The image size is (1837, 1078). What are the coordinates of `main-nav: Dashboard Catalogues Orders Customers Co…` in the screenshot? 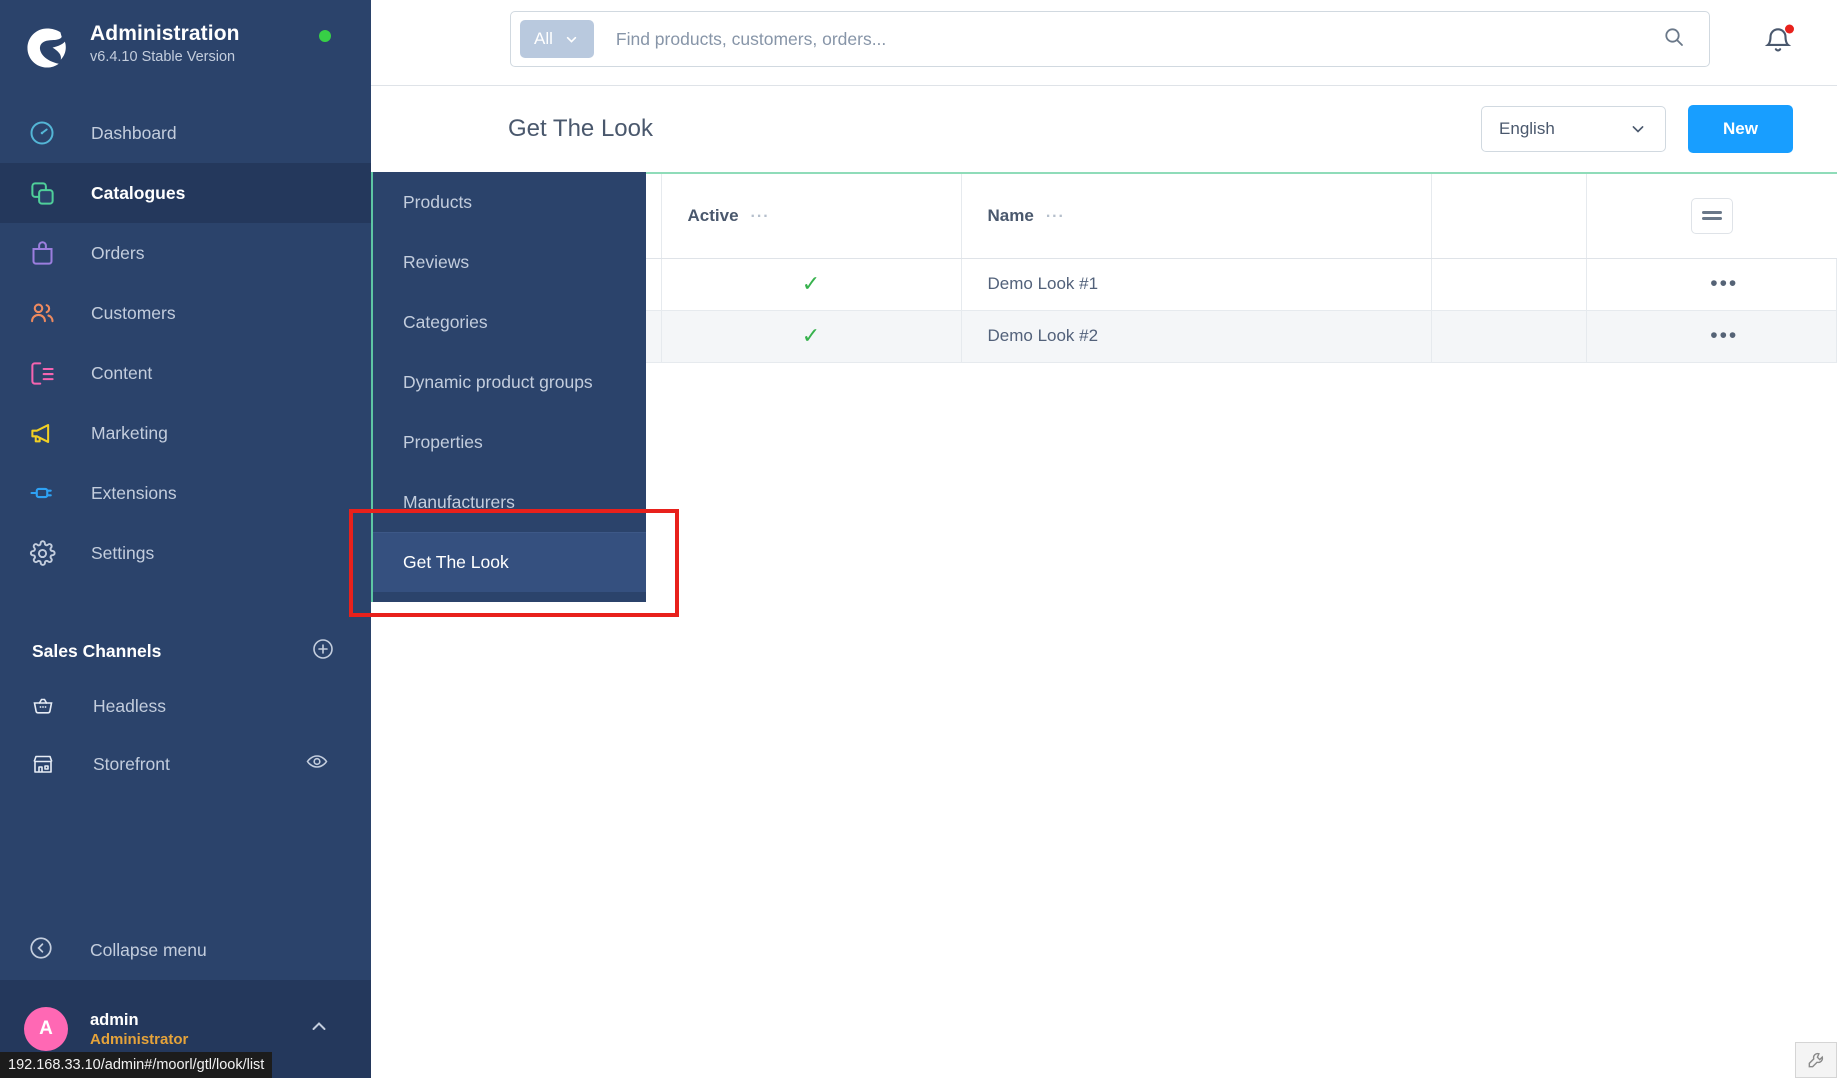 It's located at (185, 343).